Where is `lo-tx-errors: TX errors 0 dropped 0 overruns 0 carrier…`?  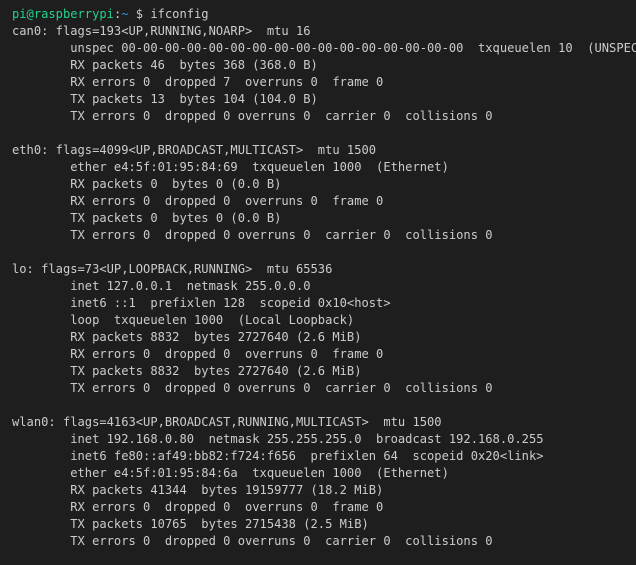 lo-tx-errors: TX errors 0 dropped 0 overruns 0 carrier… is located at coordinates (252, 388).